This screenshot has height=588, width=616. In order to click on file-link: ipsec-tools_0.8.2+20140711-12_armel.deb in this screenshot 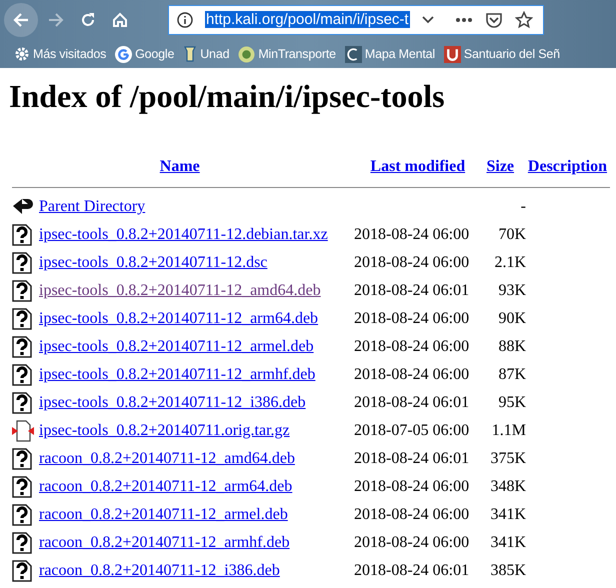, I will do `click(176, 346)`.